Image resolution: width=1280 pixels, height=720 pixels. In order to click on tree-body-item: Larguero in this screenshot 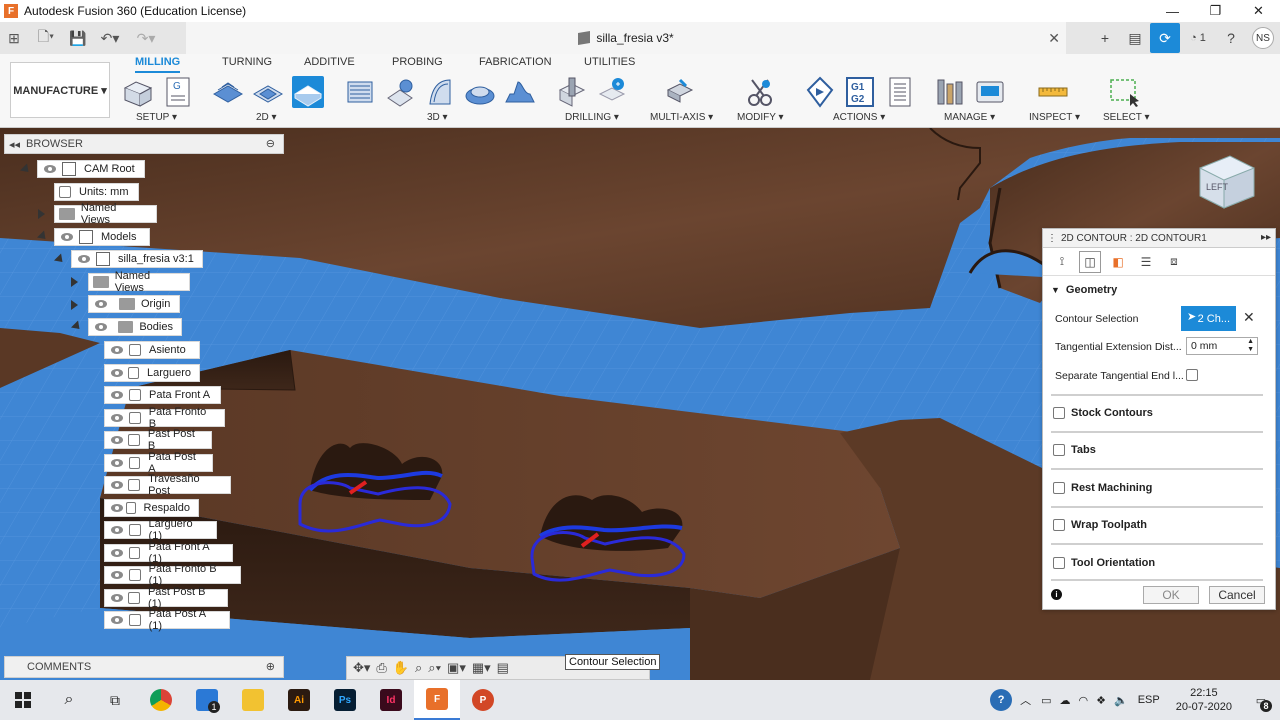, I will do `click(152, 373)`.